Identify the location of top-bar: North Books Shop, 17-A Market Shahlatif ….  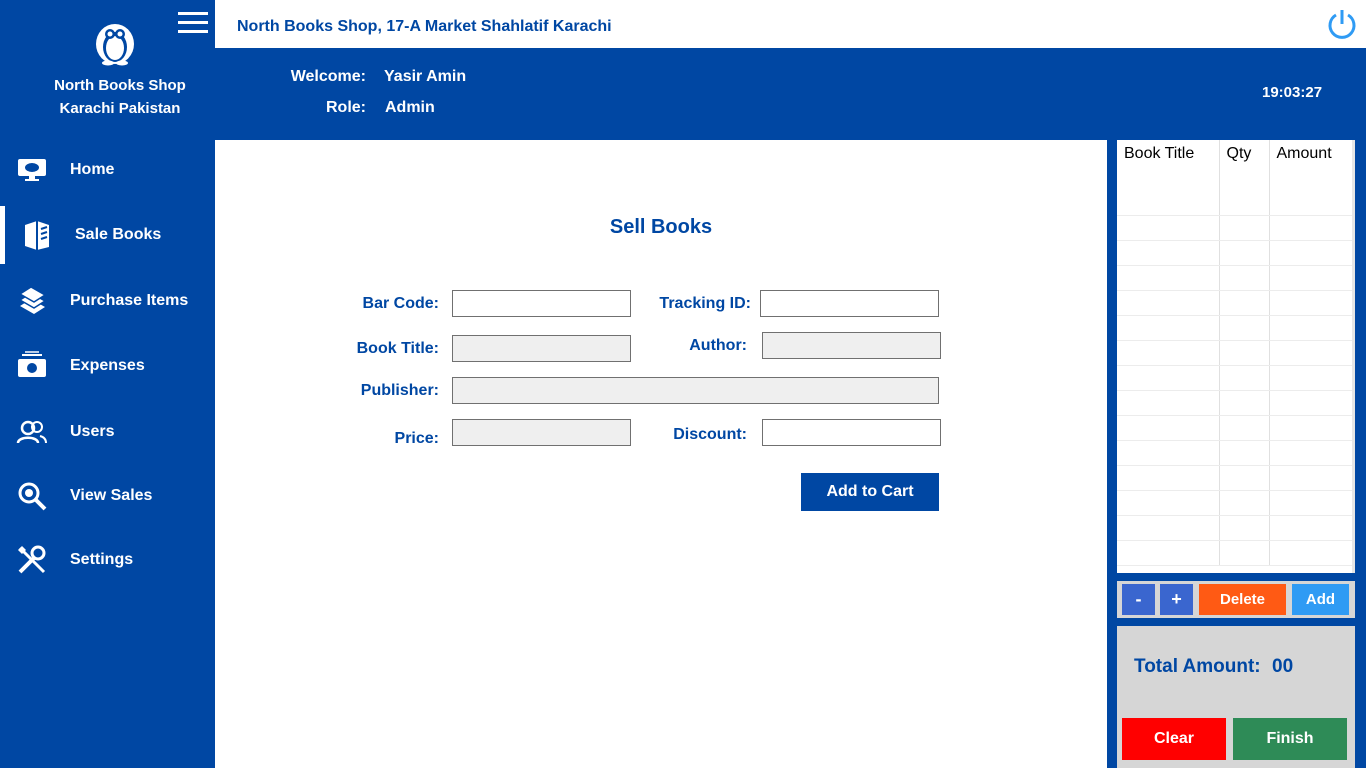
(790, 24).